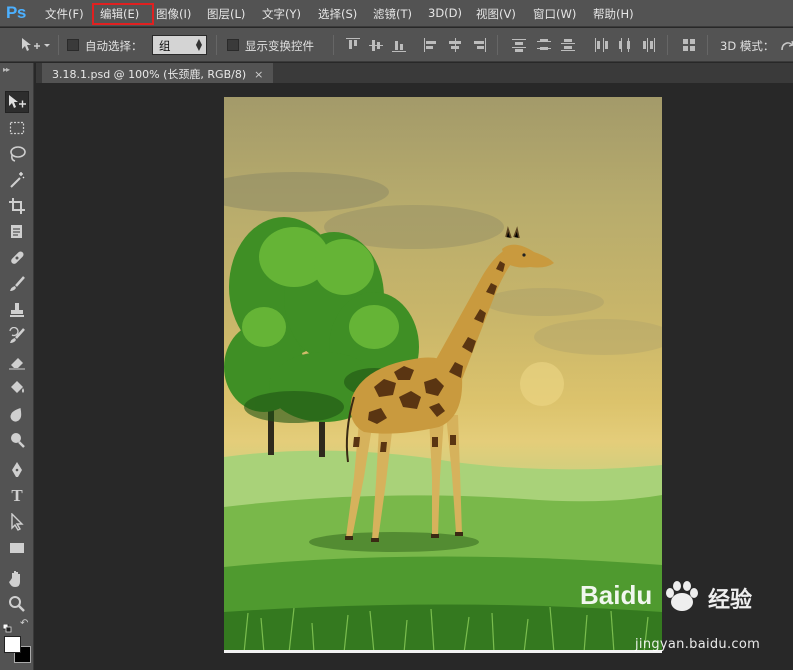 This screenshot has width=793, height=670. Describe the element at coordinates (7, 626) in the screenshot. I see `default-colors-icon` at that location.